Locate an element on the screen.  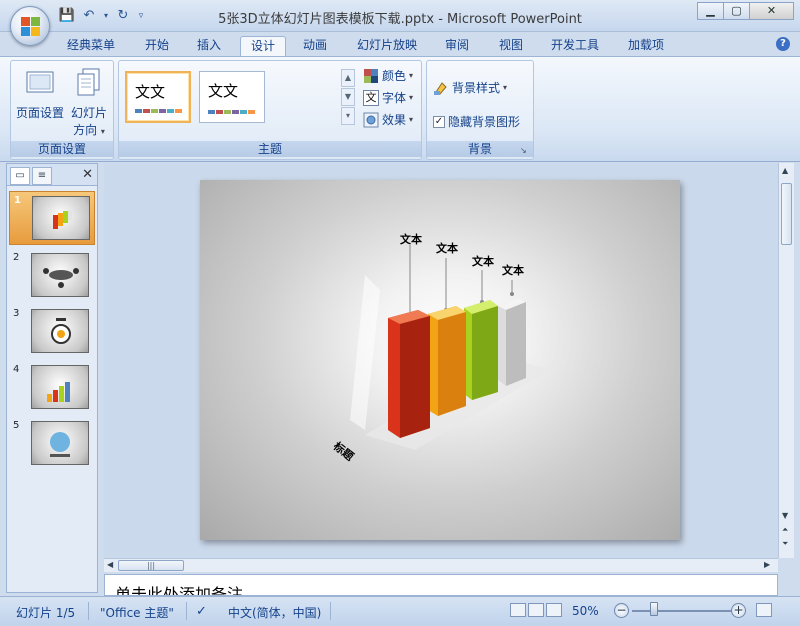
theme1-sample-text: 文文 is located at coordinates (150, 92).